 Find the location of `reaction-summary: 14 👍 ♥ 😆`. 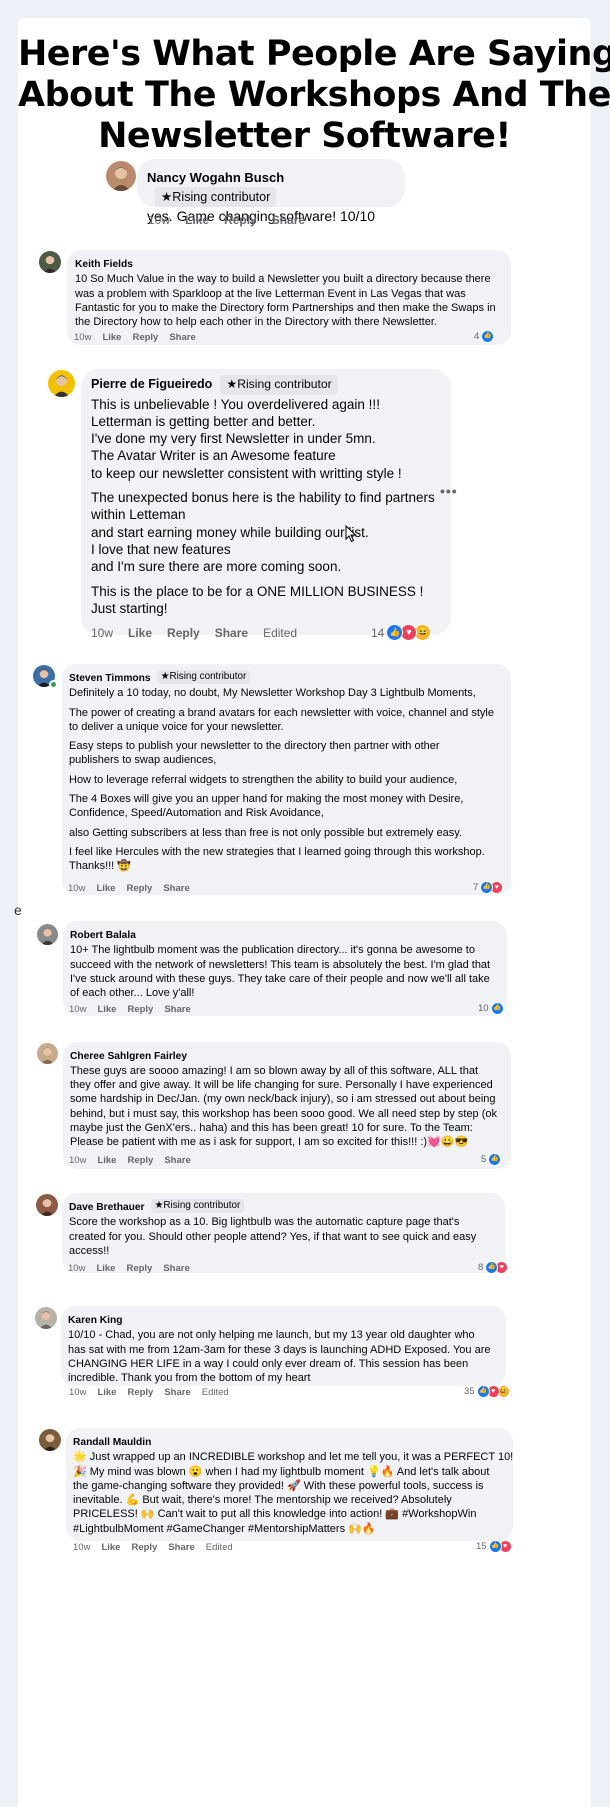

reaction-summary: 14 👍 ♥ 😆 is located at coordinates (401, 632).